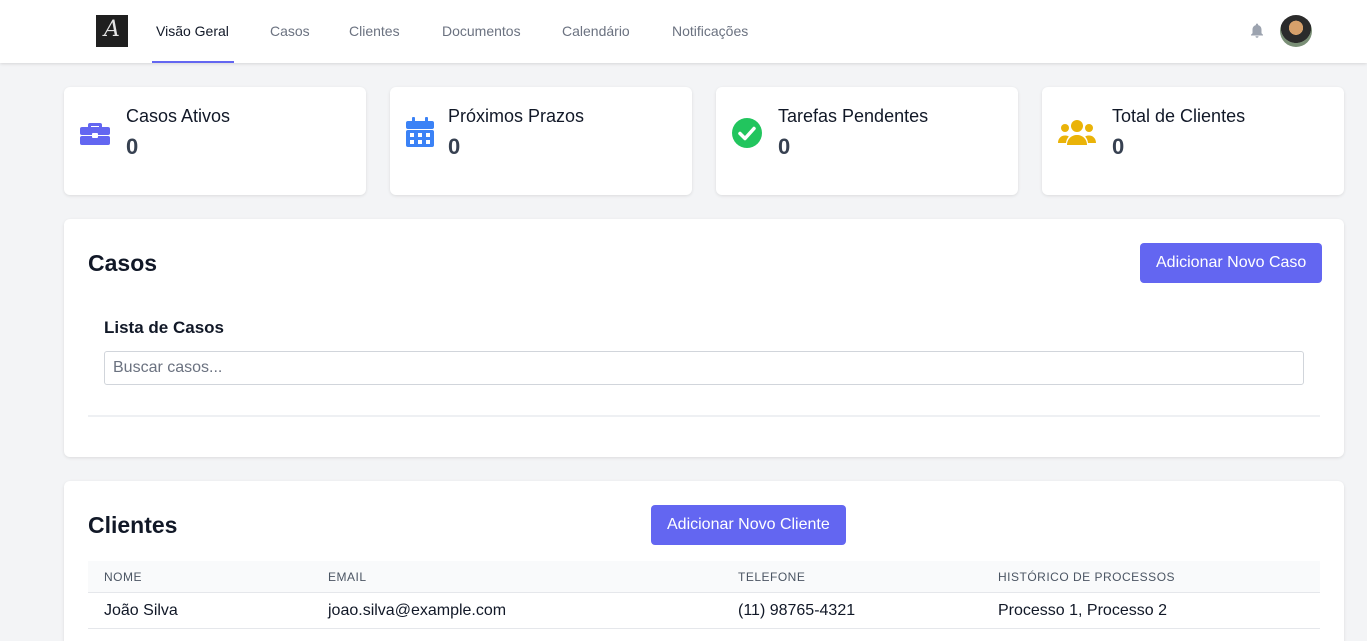 The height and width of the screenshot is (641, 1367). What do you see at coordinates (123, 577) in the screenshot?
I see `column-header-nome: NOME` at bounding box center [123, 577].